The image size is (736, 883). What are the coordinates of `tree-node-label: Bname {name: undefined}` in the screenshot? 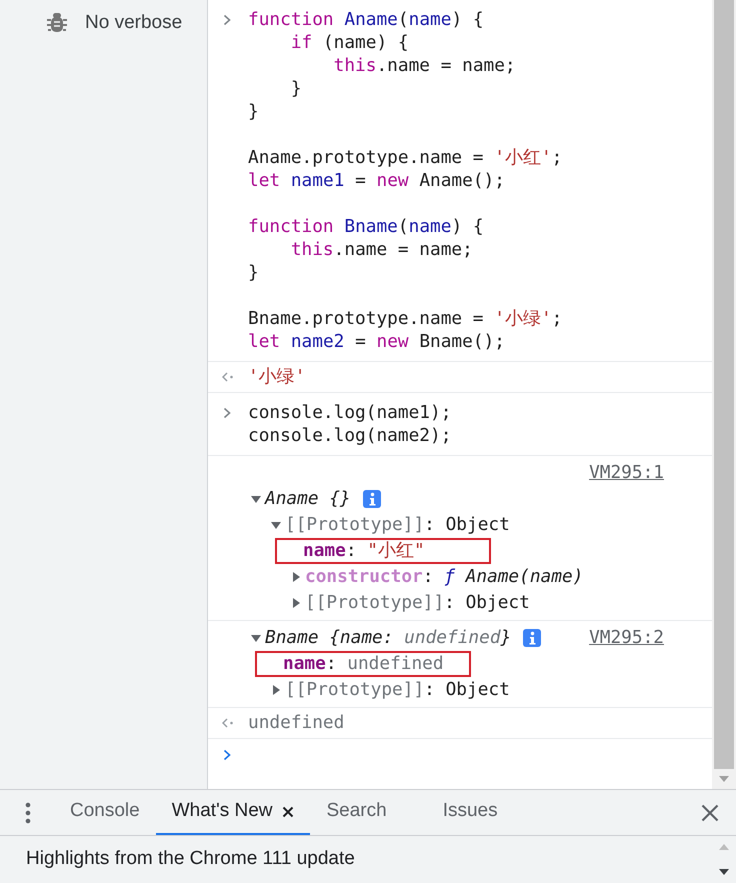 It's located at (388, 638).